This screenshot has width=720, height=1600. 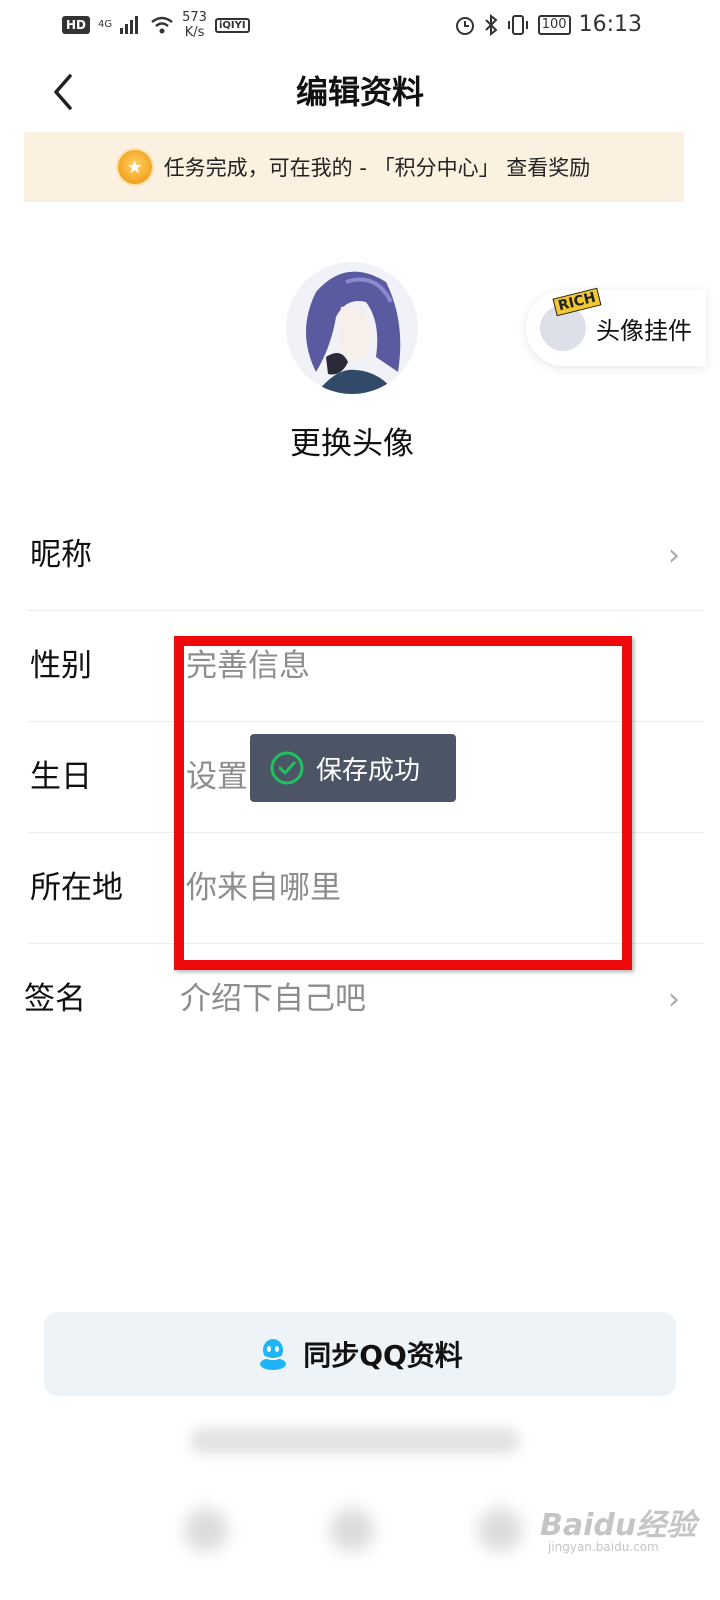 I want to click on page-title: 编辑资料, so click(x=359, y=92).